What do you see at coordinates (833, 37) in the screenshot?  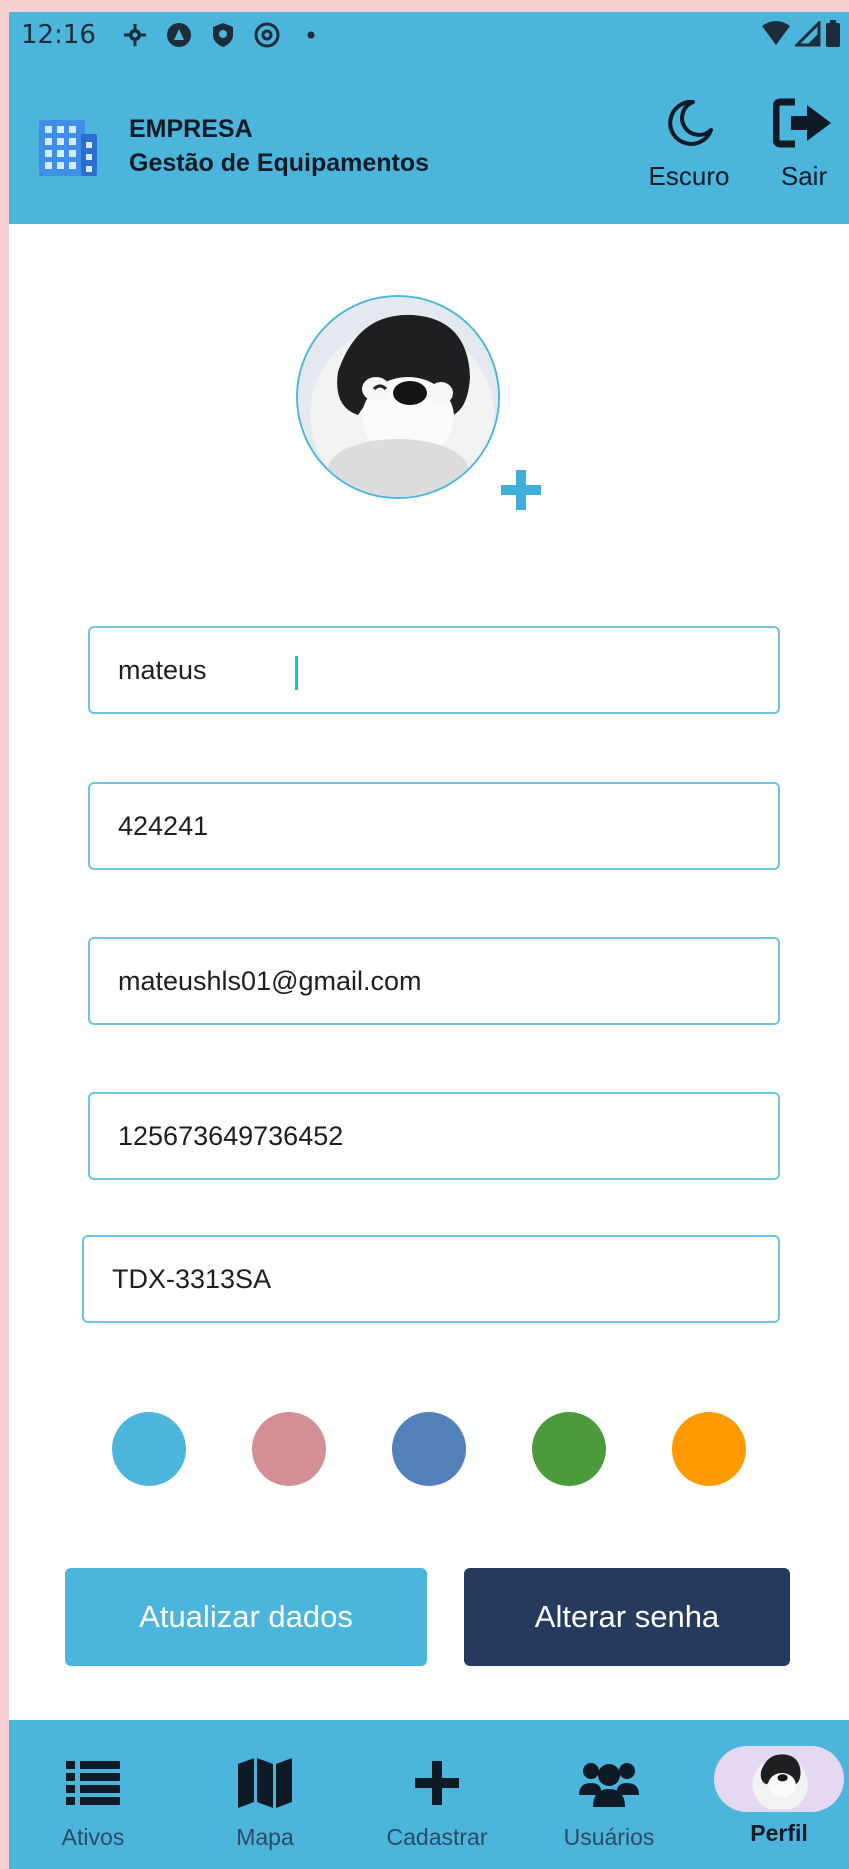 I see `battery-icon` at bounding box center [833, 37].